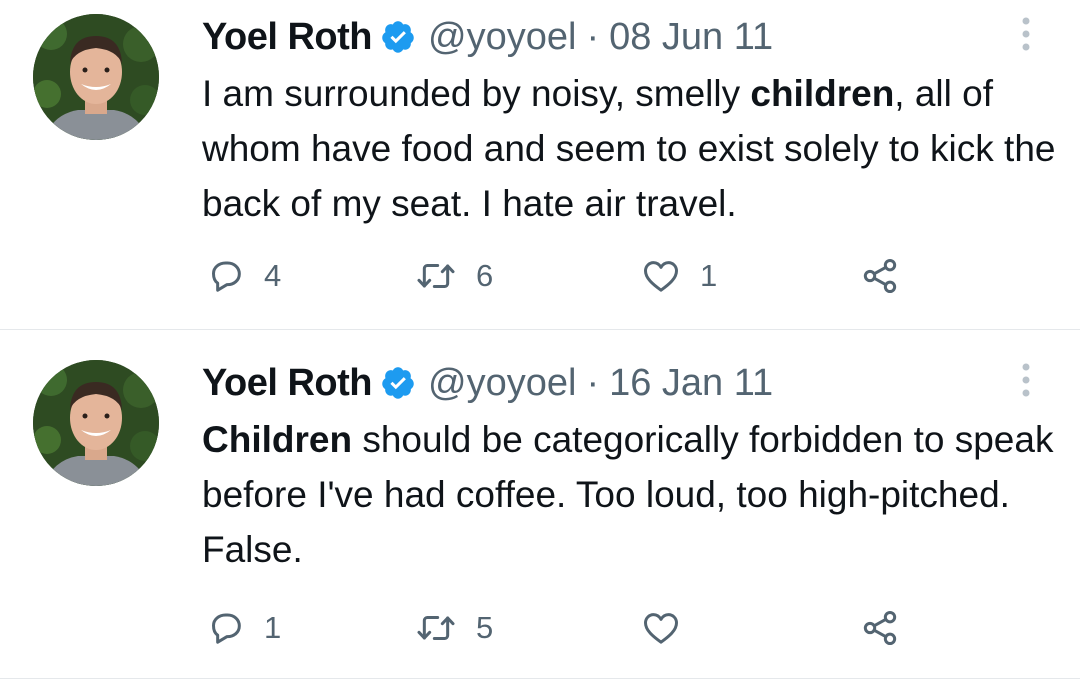 This screenshot has height=681, width=1080. What do you see at coordinates (691, 37) in the screenshot?
I see `tweet-date: 08 Jun 11` at bounding box center [691, 37].